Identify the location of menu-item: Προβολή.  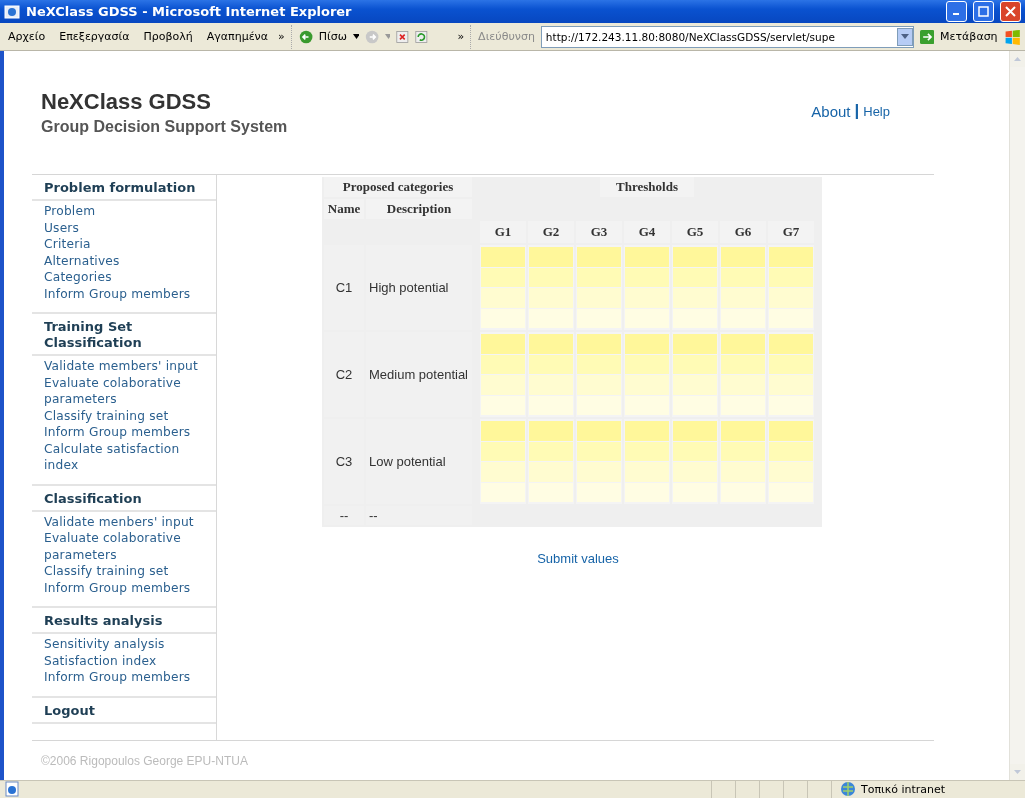
(168, 37).